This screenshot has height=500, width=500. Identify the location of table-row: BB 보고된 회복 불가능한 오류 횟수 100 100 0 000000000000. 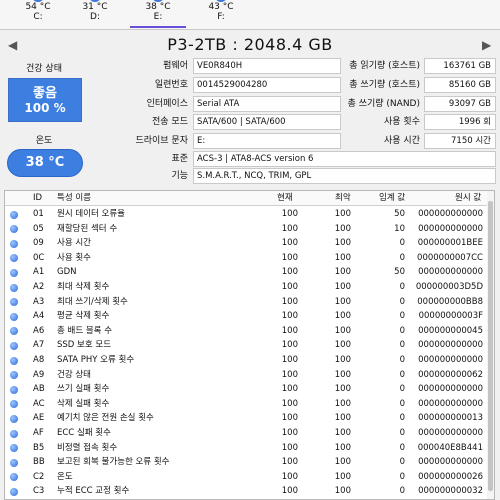
(246, 462).